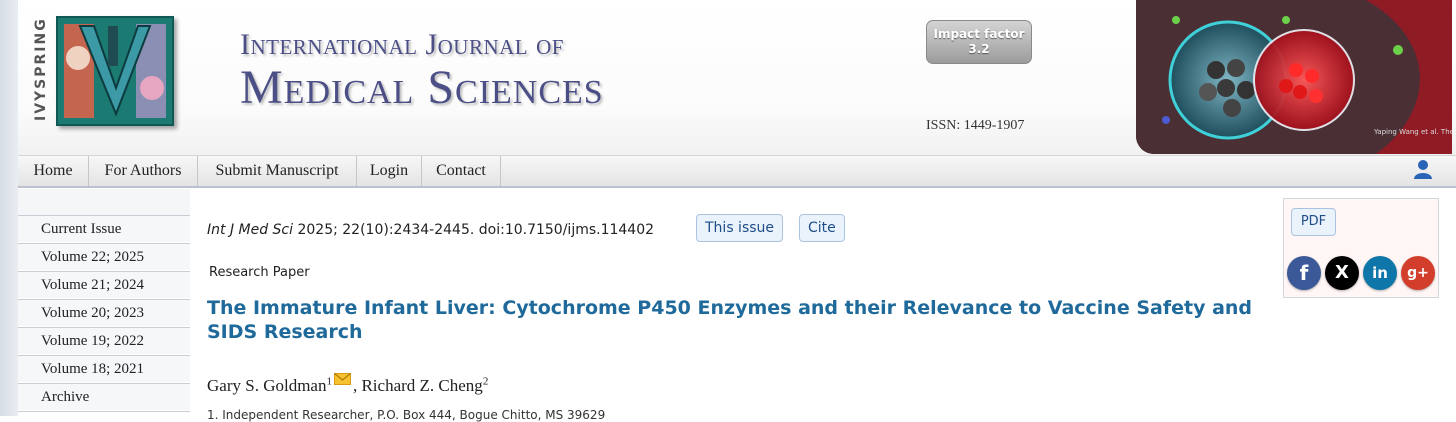 Image resolution: width=1456 pixels, height=422 pixels. What do you see at coordinates (259, 272) in the screenshot?
I see `paper-type: Research Paper` at bounding box center [259, 272].